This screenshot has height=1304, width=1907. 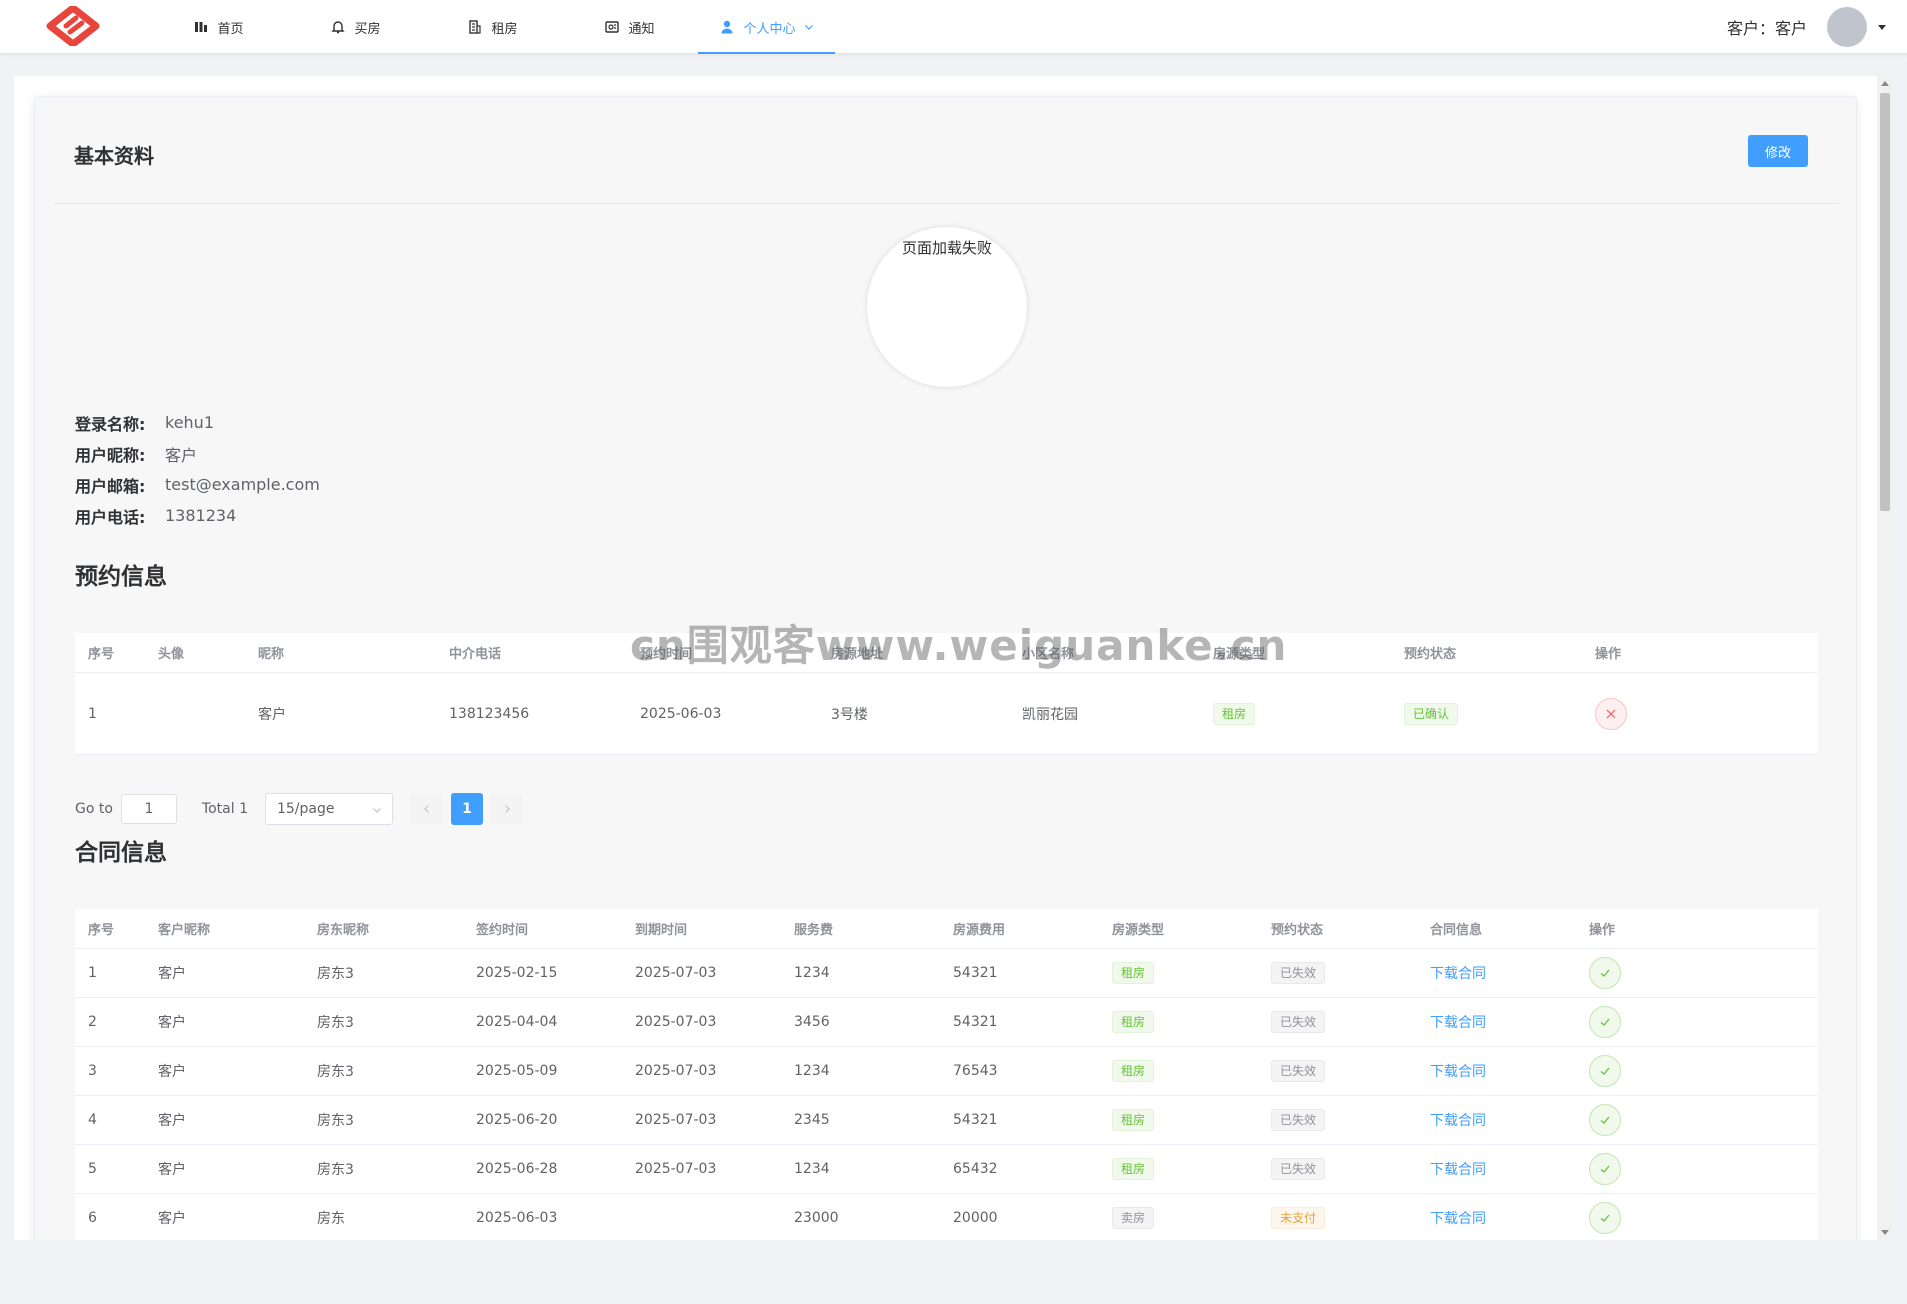 What do you see at coordinates (769, 29) in the screenshot?
I see `nav-profile-label: 个人中心` at bounding box center [769, 29].